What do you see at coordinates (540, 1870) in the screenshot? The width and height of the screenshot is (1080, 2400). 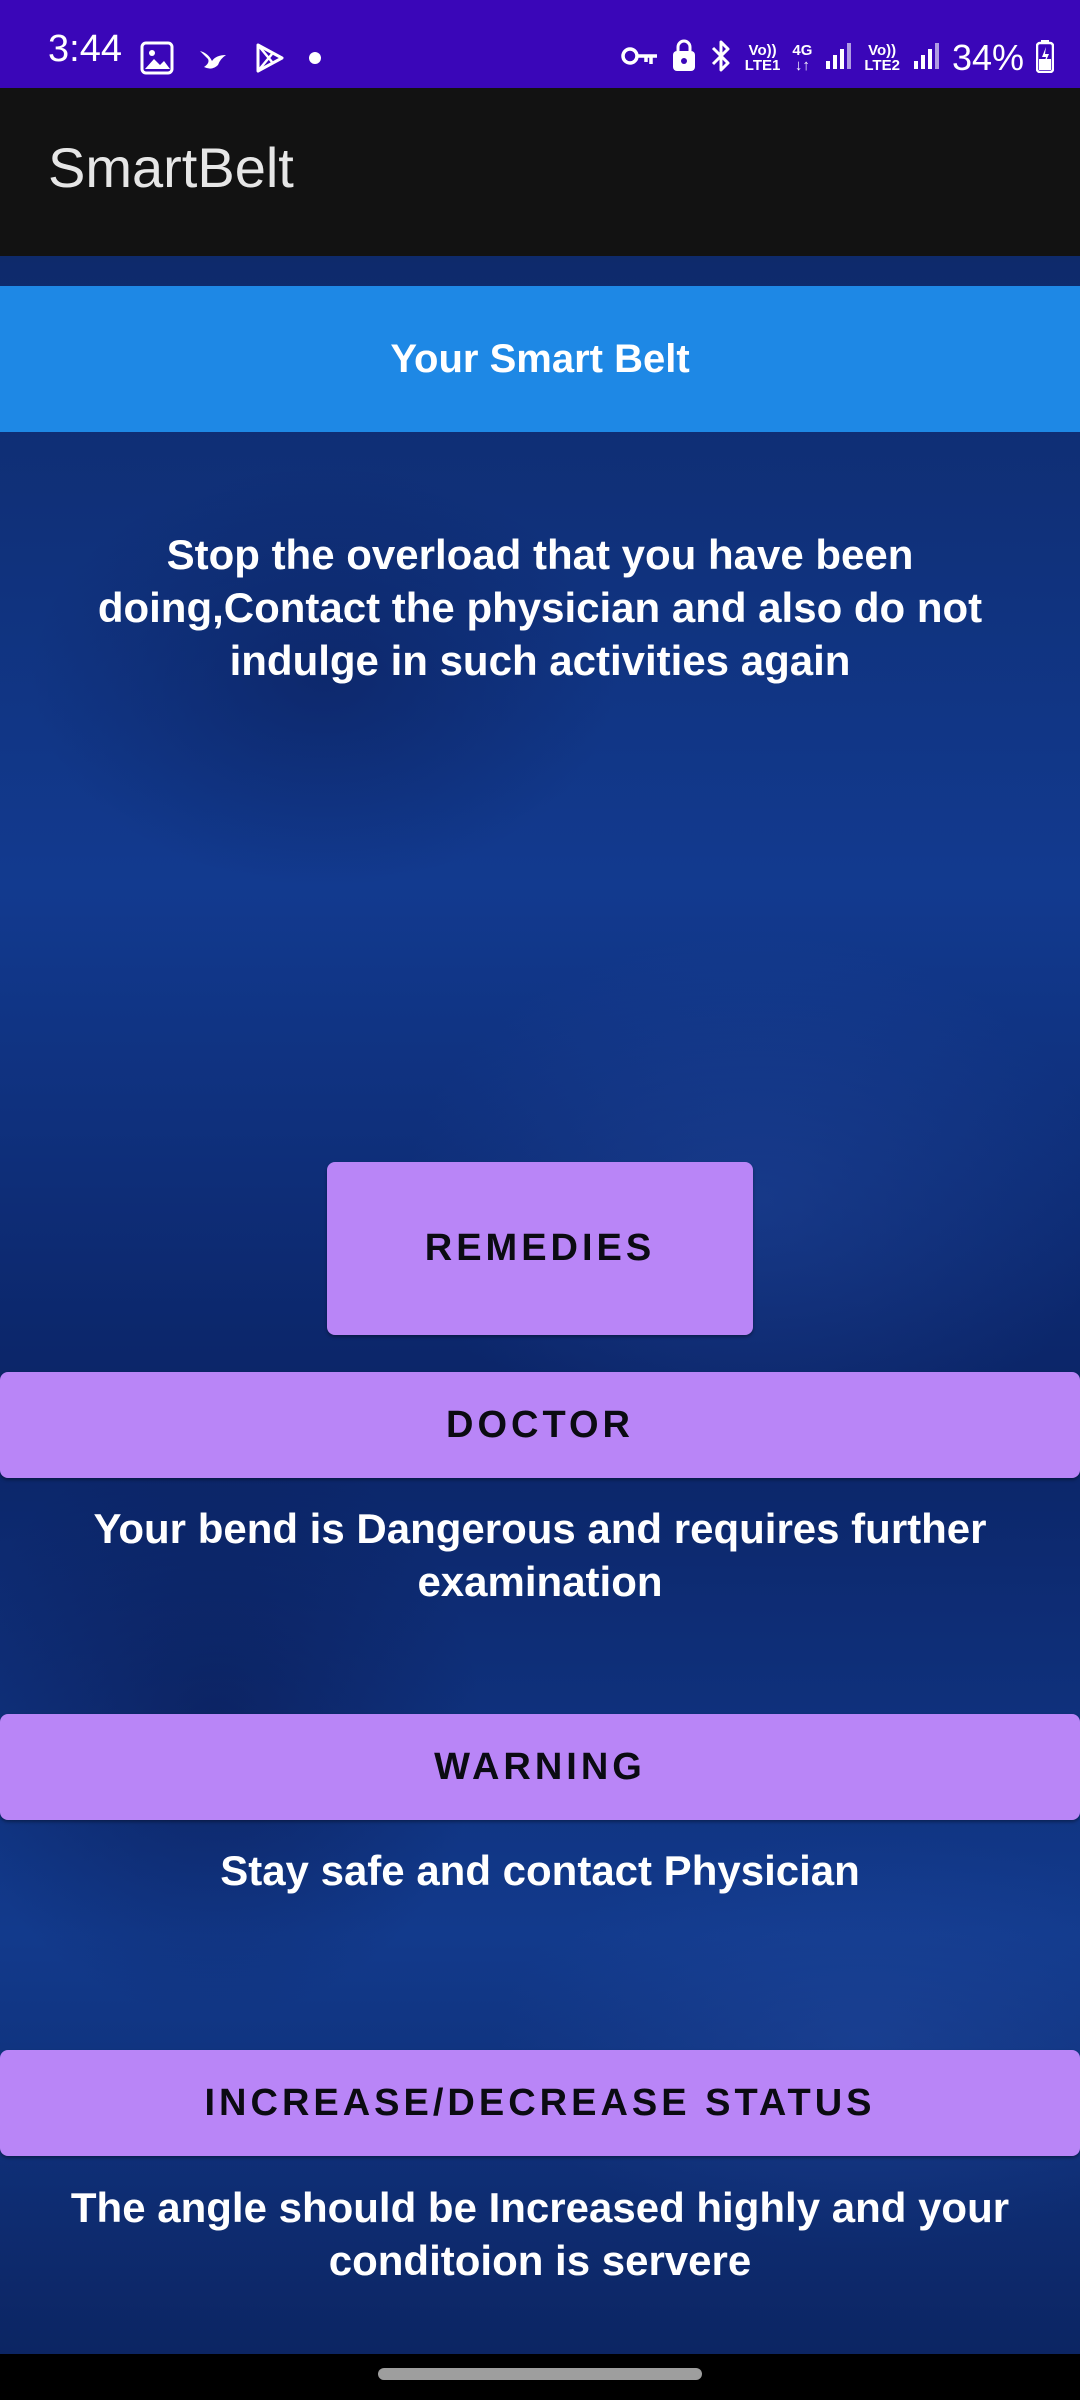 I see `warning-message: Stay safe and contact Physician` at bounding box center [540, 1870].